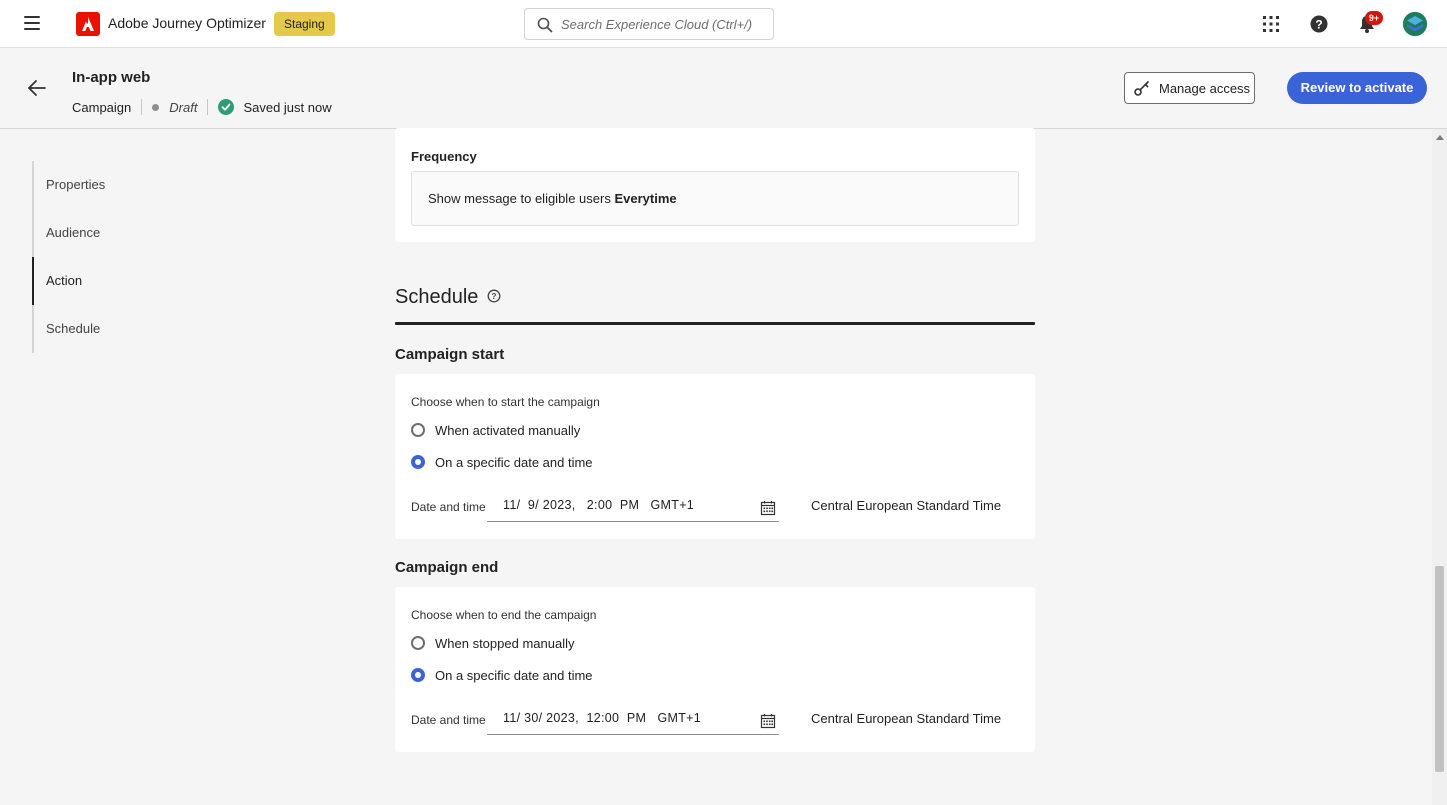  I want to click on search-input: Search Experience Cloud (Ctrl+/), so click(649, 24).